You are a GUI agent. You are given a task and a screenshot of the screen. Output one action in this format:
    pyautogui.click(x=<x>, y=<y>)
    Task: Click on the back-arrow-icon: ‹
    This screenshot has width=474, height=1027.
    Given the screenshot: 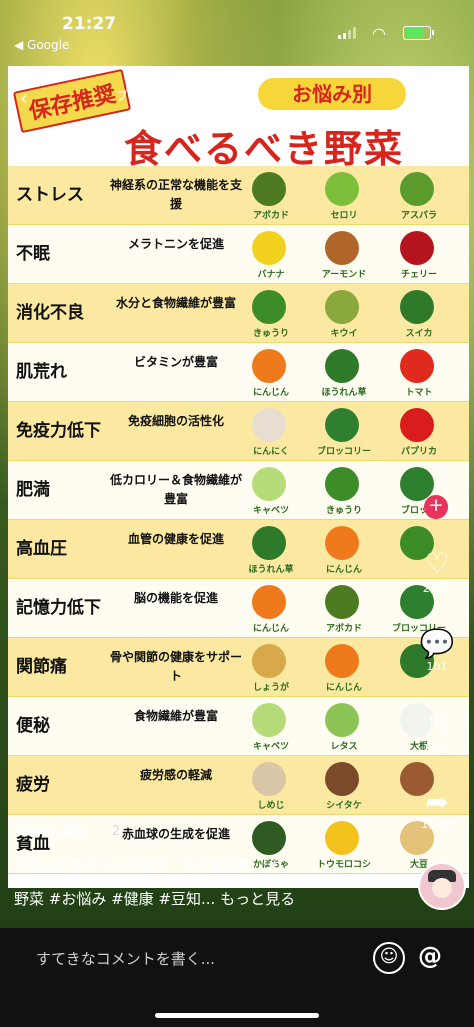 What is the action you would take?
    pyautogui.click(x=24, y=98)
    